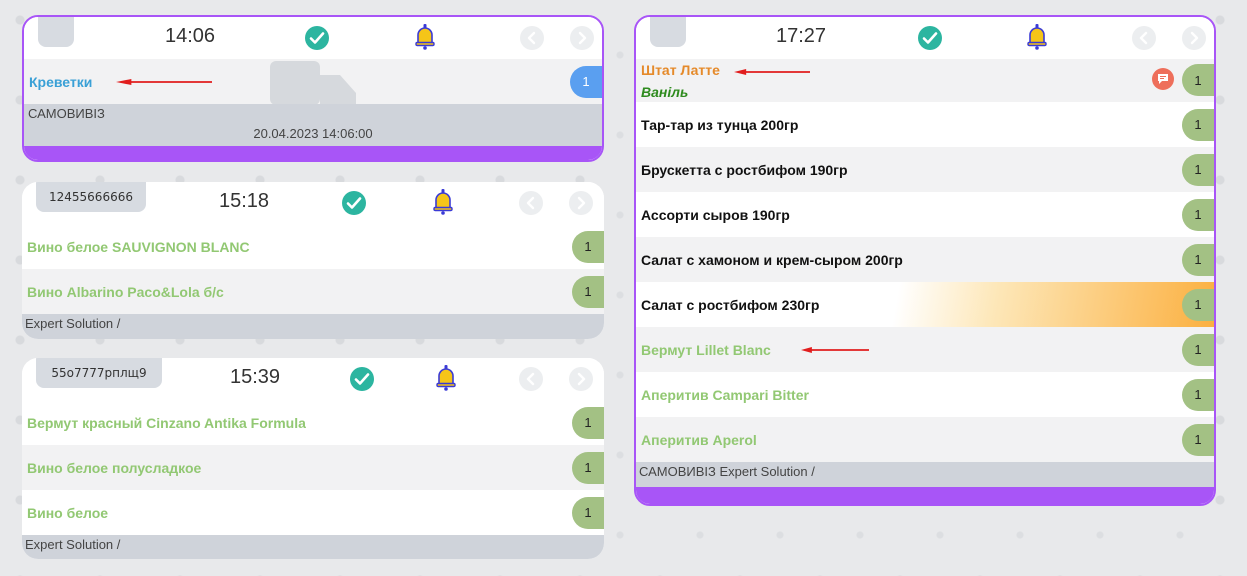 The height and width of the screenshot is (576, 1247). Describe the element at coordinates (720, 124) in the screenshot. I see `item-name: Тар-тар из тунца 200гр` at that location.